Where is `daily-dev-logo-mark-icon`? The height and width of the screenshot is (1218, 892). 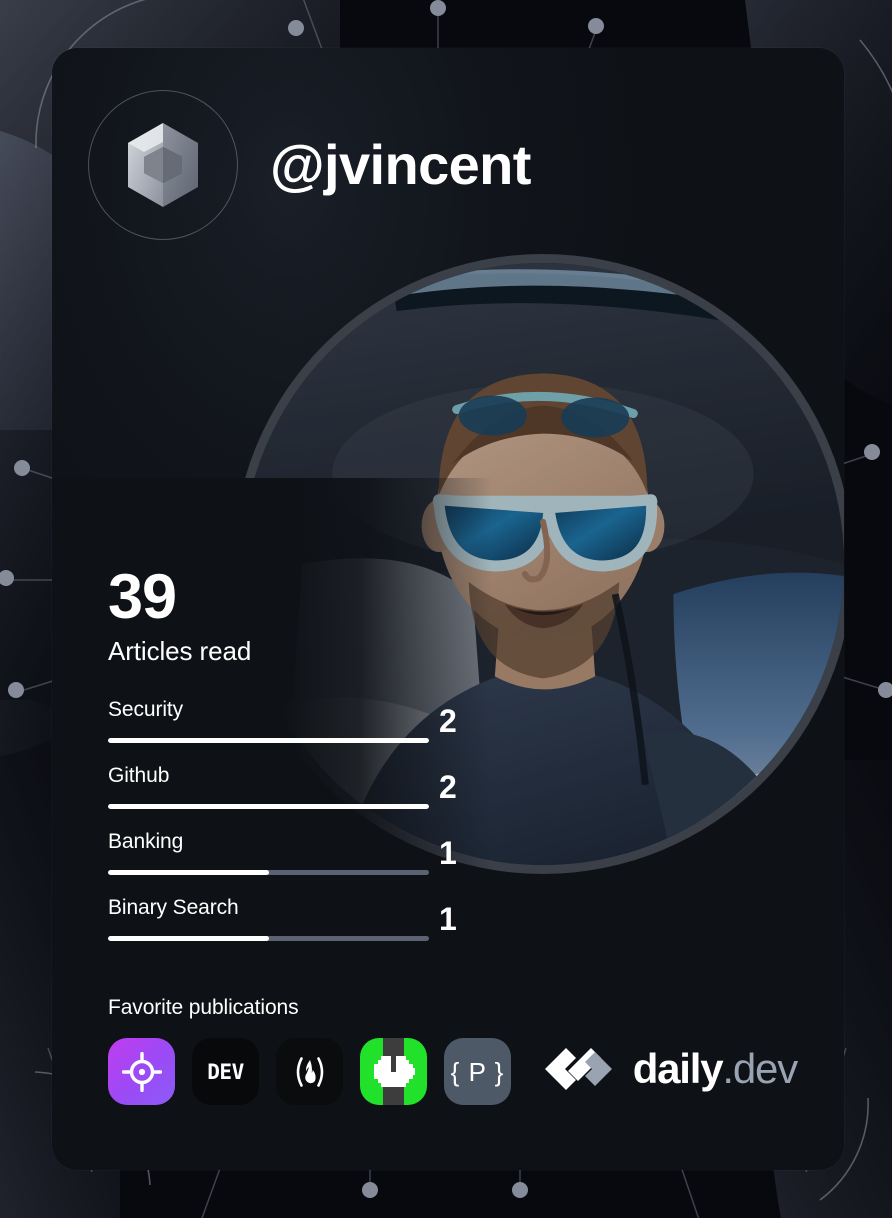
daily-dev-logo-mark-icon is located at coordinates (578, 1069).